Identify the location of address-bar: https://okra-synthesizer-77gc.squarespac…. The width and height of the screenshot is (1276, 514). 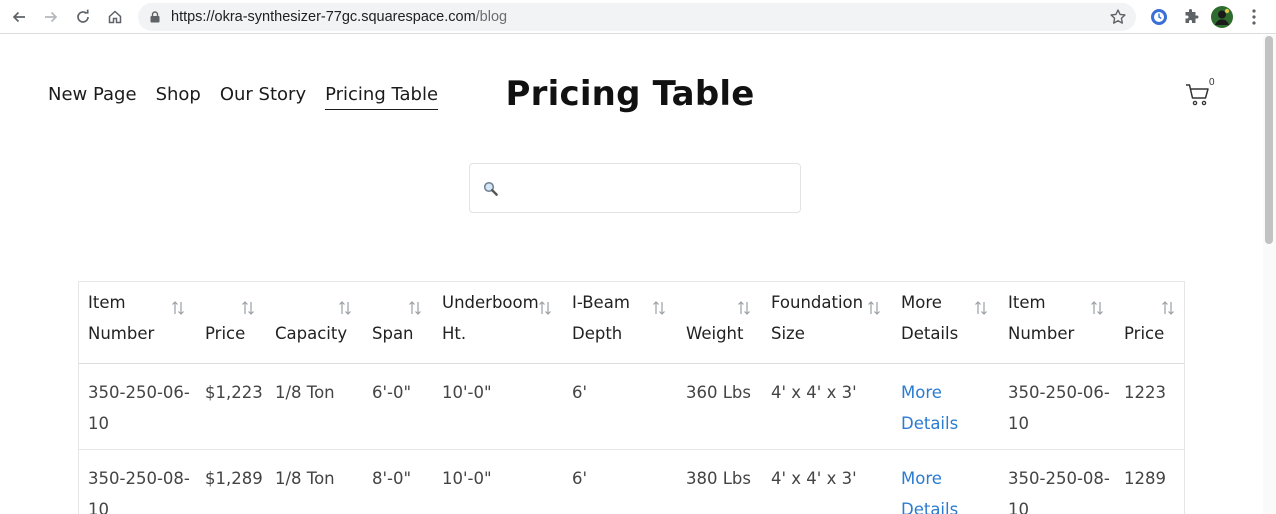
(637, 17).